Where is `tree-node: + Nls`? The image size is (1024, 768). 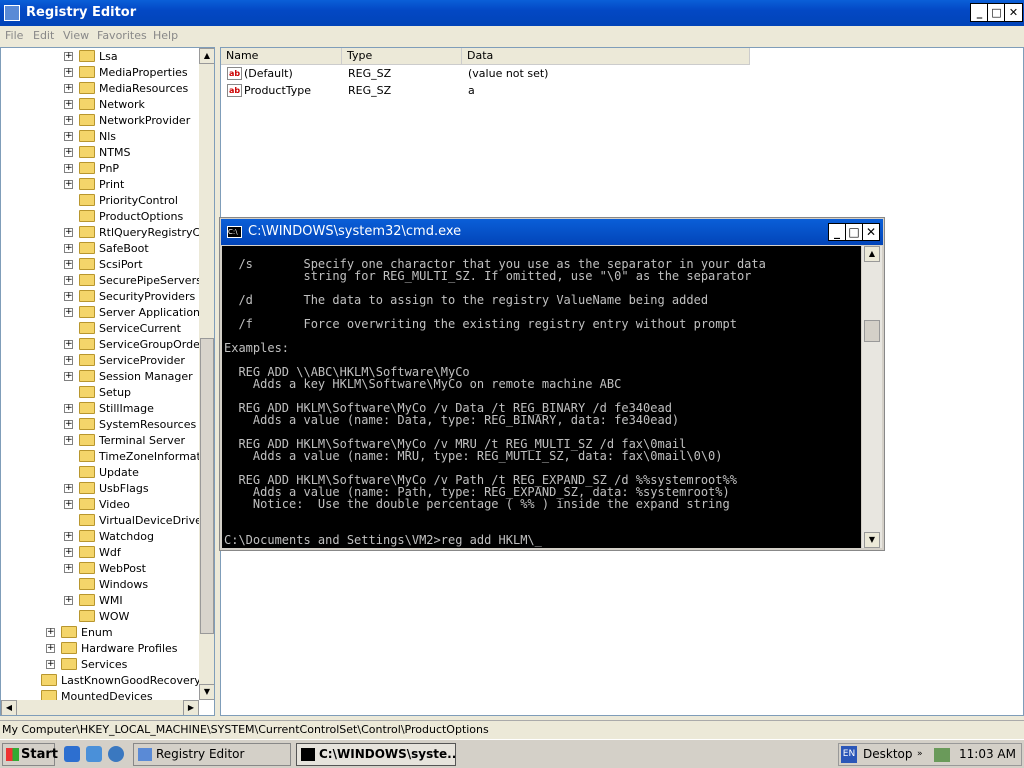
tree-node: + Nls is located at coordinates (100, 137).